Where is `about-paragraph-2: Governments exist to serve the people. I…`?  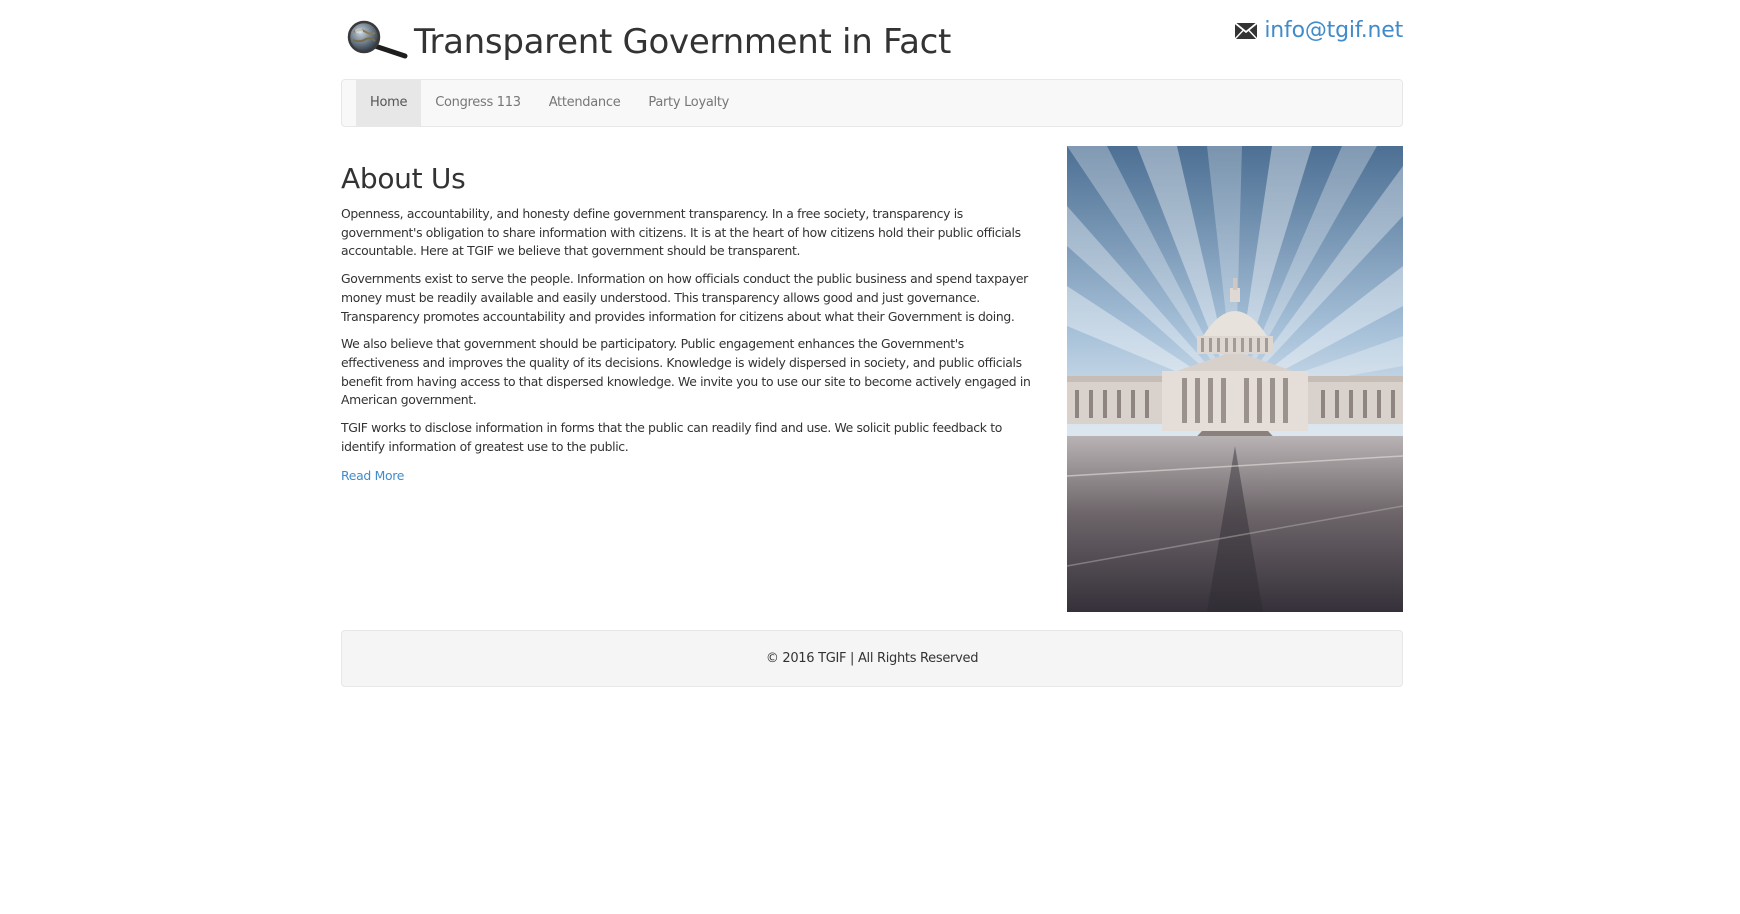
about-paragraph-2: Governments exist to serve the people. I… is located at coordinates (684, 297).